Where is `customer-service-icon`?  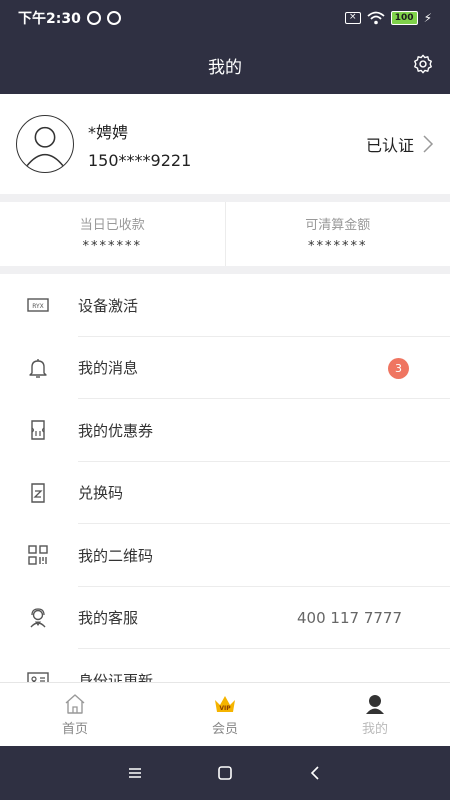
customer-service-icon is located at coordinates (38, 618).